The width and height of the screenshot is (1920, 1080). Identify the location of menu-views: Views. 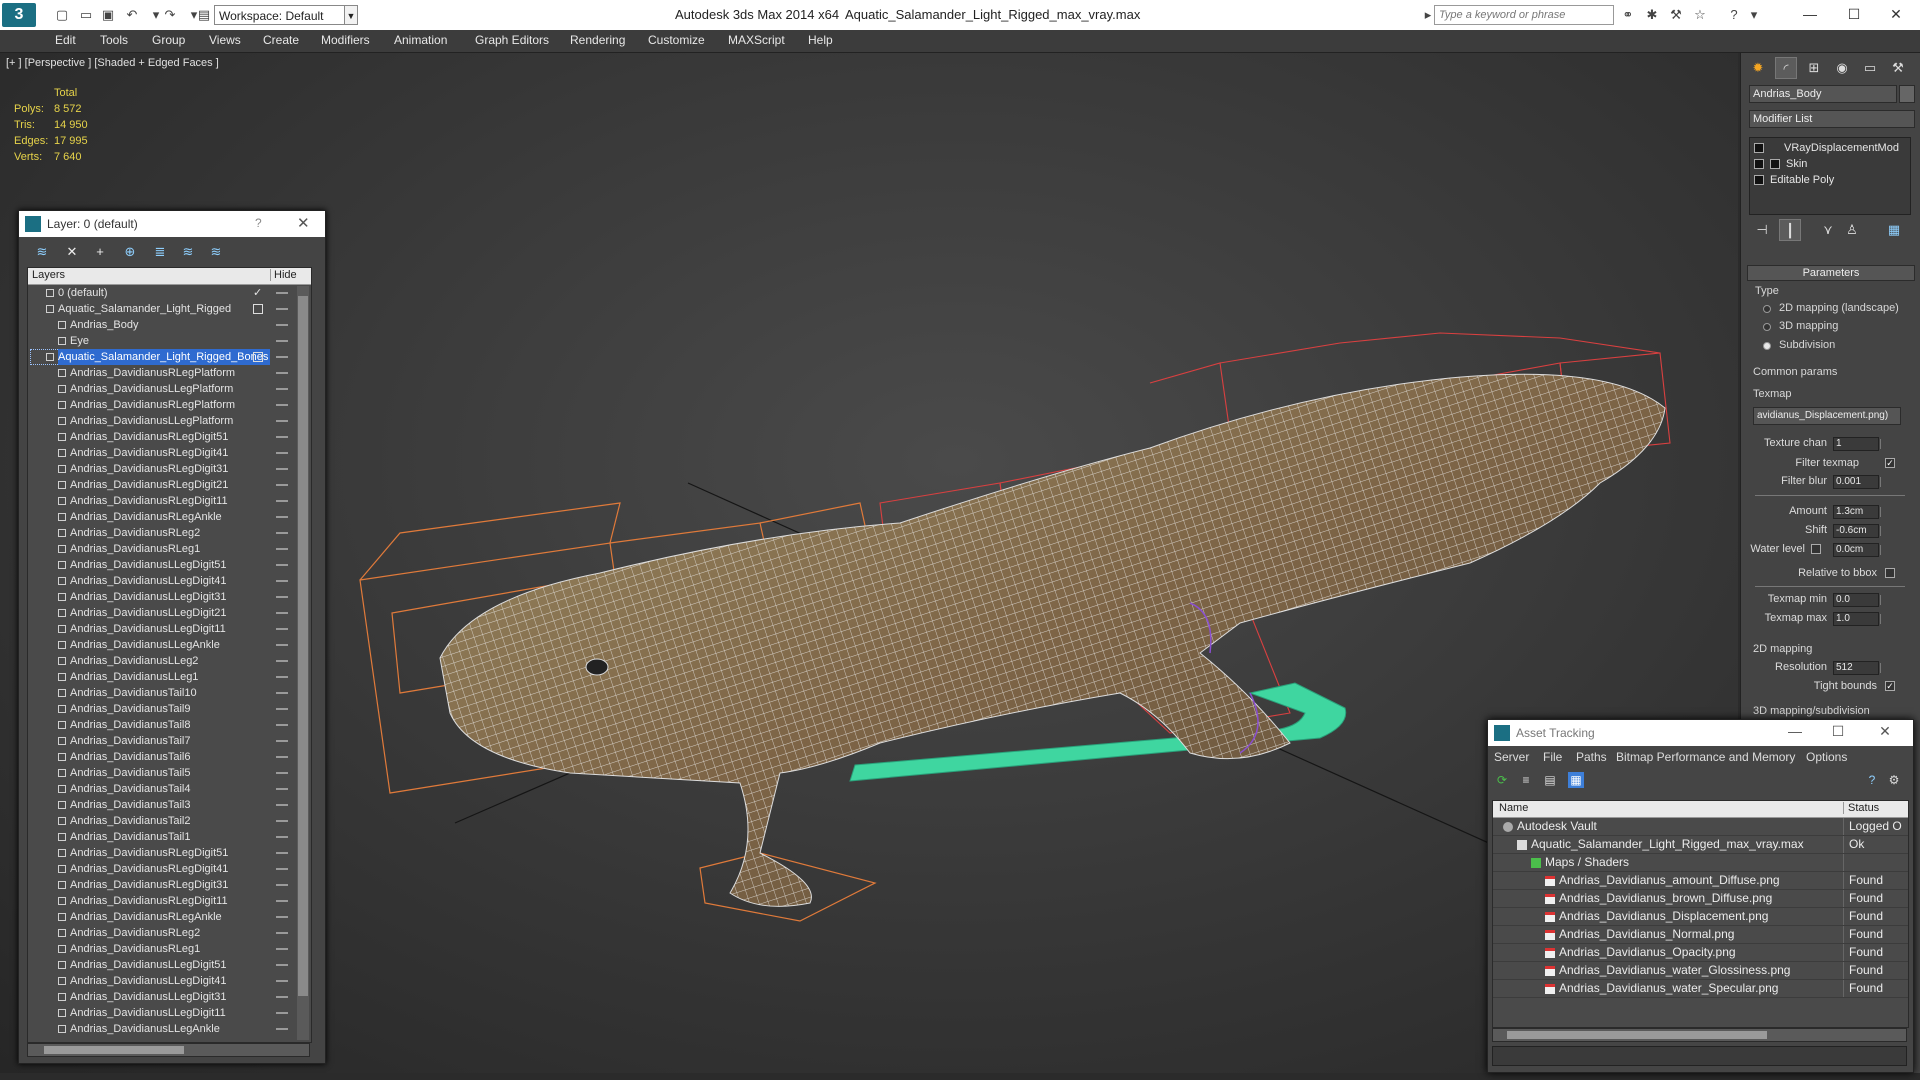
(225, 40).